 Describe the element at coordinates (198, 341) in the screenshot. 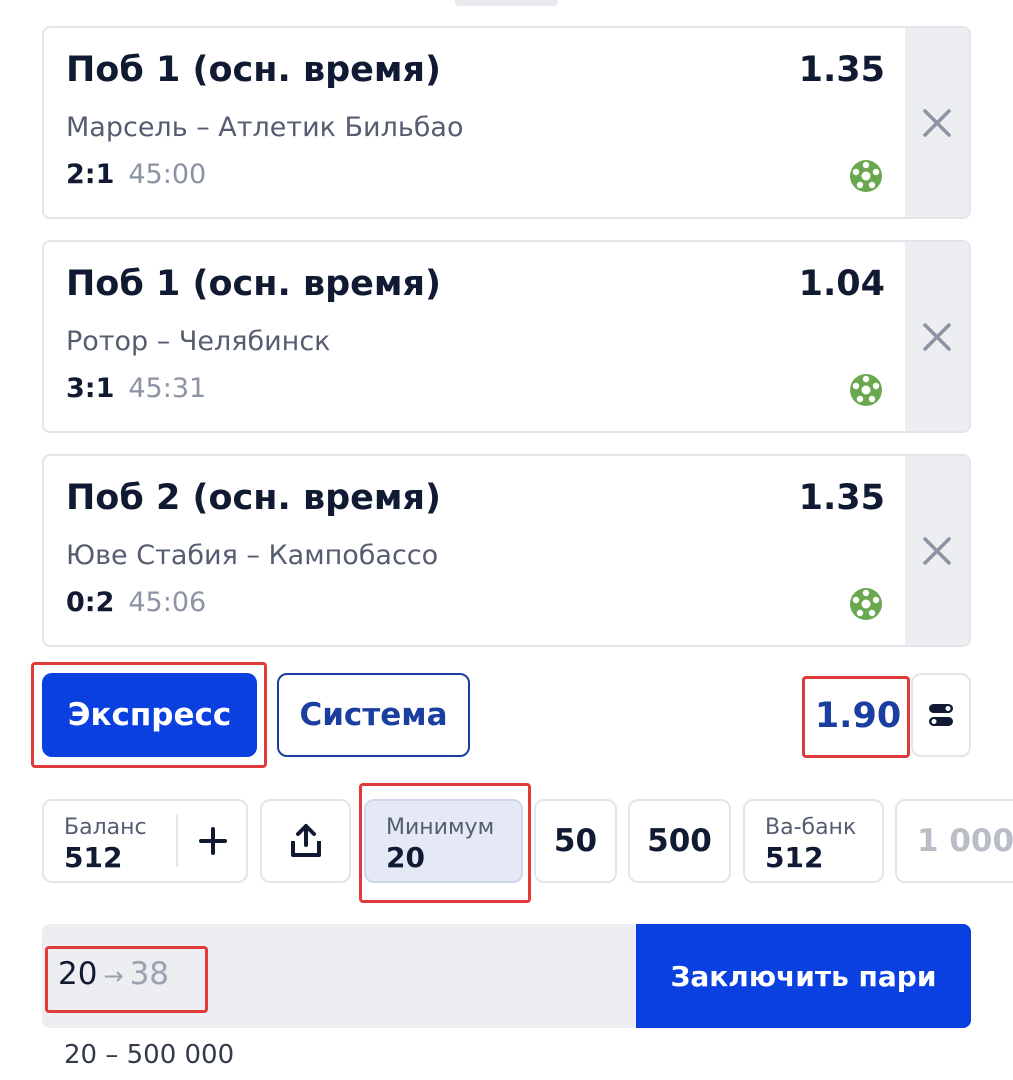

I see `bet-teams: Ротор – Челябинск` at that location.